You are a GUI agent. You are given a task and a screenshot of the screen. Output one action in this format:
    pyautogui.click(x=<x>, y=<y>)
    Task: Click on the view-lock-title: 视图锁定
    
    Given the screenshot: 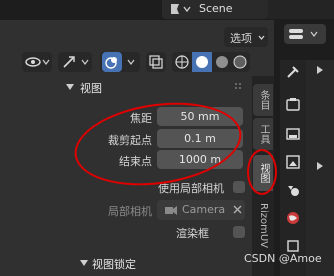 What is the action you would take?
    pyautogui.click(x=114, y=264)
    